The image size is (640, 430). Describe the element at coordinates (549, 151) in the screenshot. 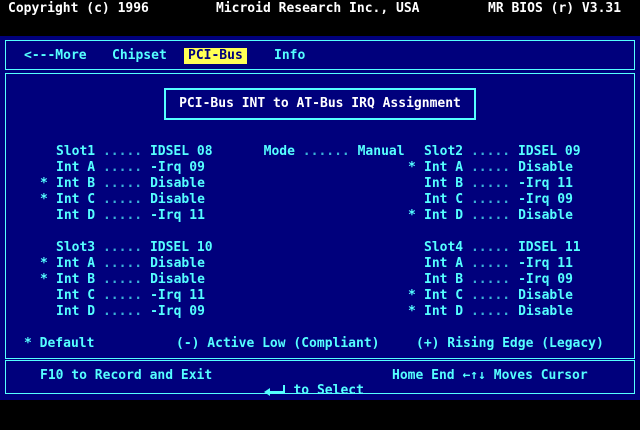

I see `slot-idsel: IDSEL 09` at that location.